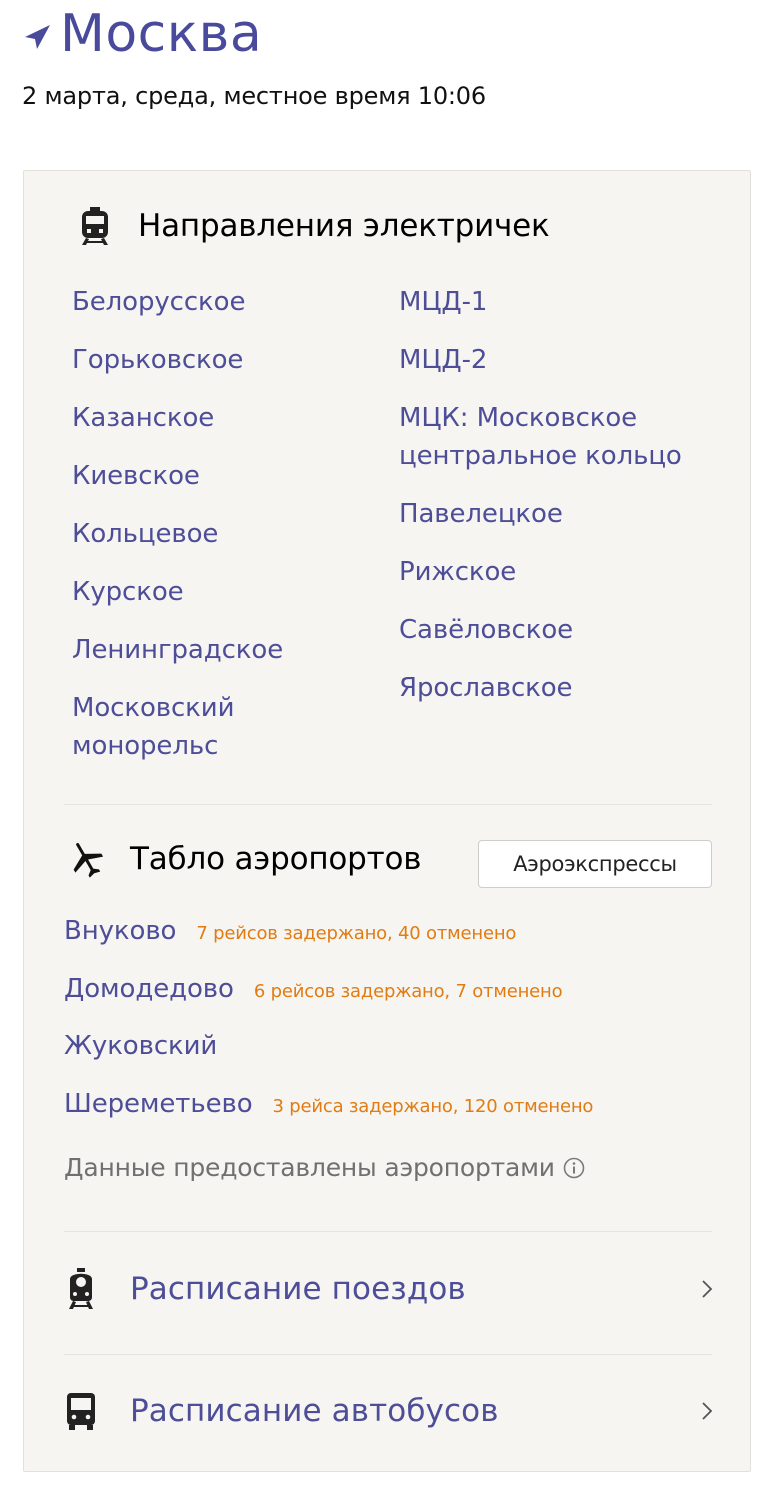 The width and height of the screenshot is (760, 1487). I want to click on buses-schedule-label: Расписание автобусов, so click(314, 1411).